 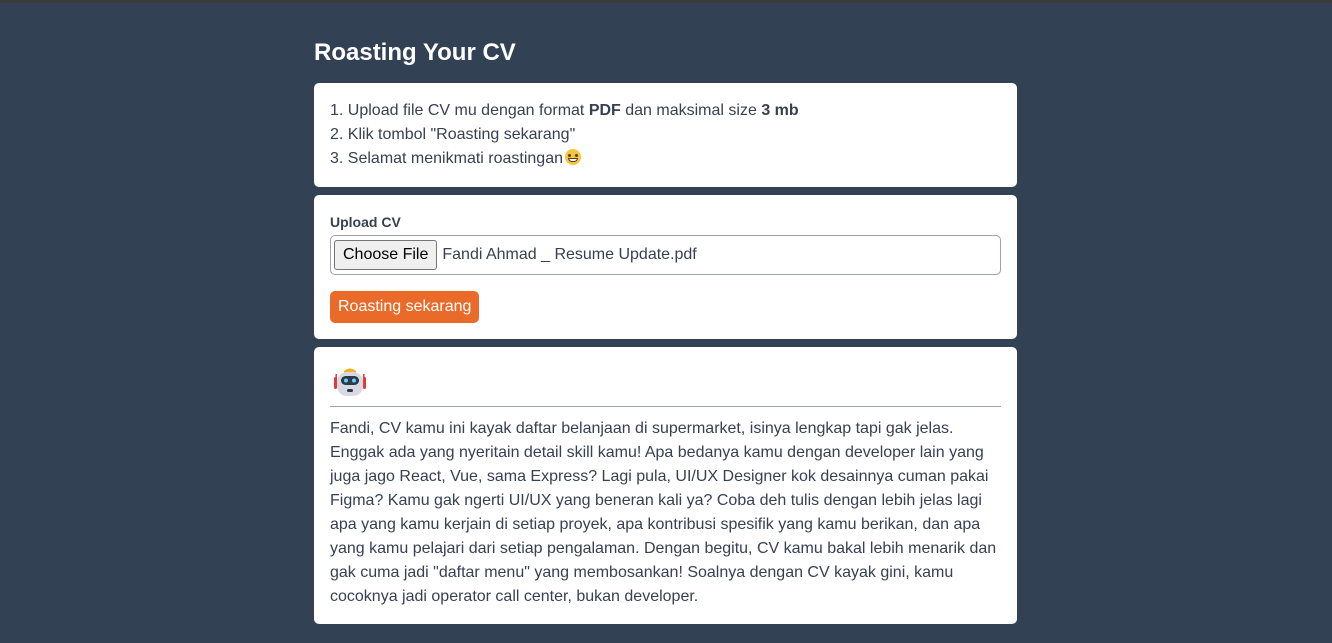 What do you see at coordinates (573, 157) in the screenshot?
I see `grinning-sweat-emoji-icon` at bounding box center [573, 157].